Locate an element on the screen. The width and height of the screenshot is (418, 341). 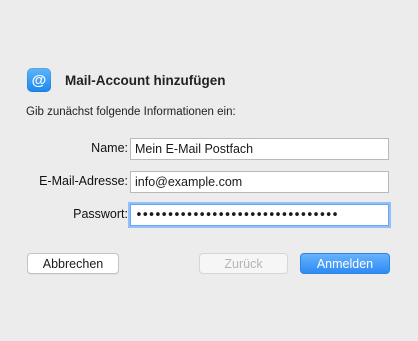
password-field is located at coordinates (259, 215).